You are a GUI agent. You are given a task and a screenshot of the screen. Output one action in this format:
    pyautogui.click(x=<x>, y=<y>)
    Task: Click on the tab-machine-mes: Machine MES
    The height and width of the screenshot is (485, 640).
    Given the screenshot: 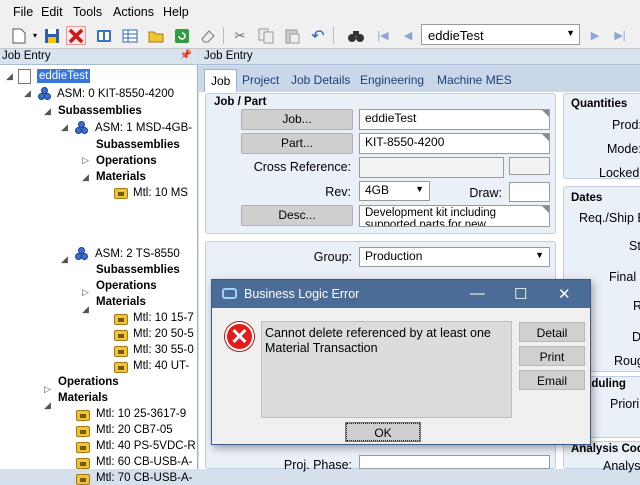 What is the action you would take?
    pyautogui.click(x=474, y=80)
    